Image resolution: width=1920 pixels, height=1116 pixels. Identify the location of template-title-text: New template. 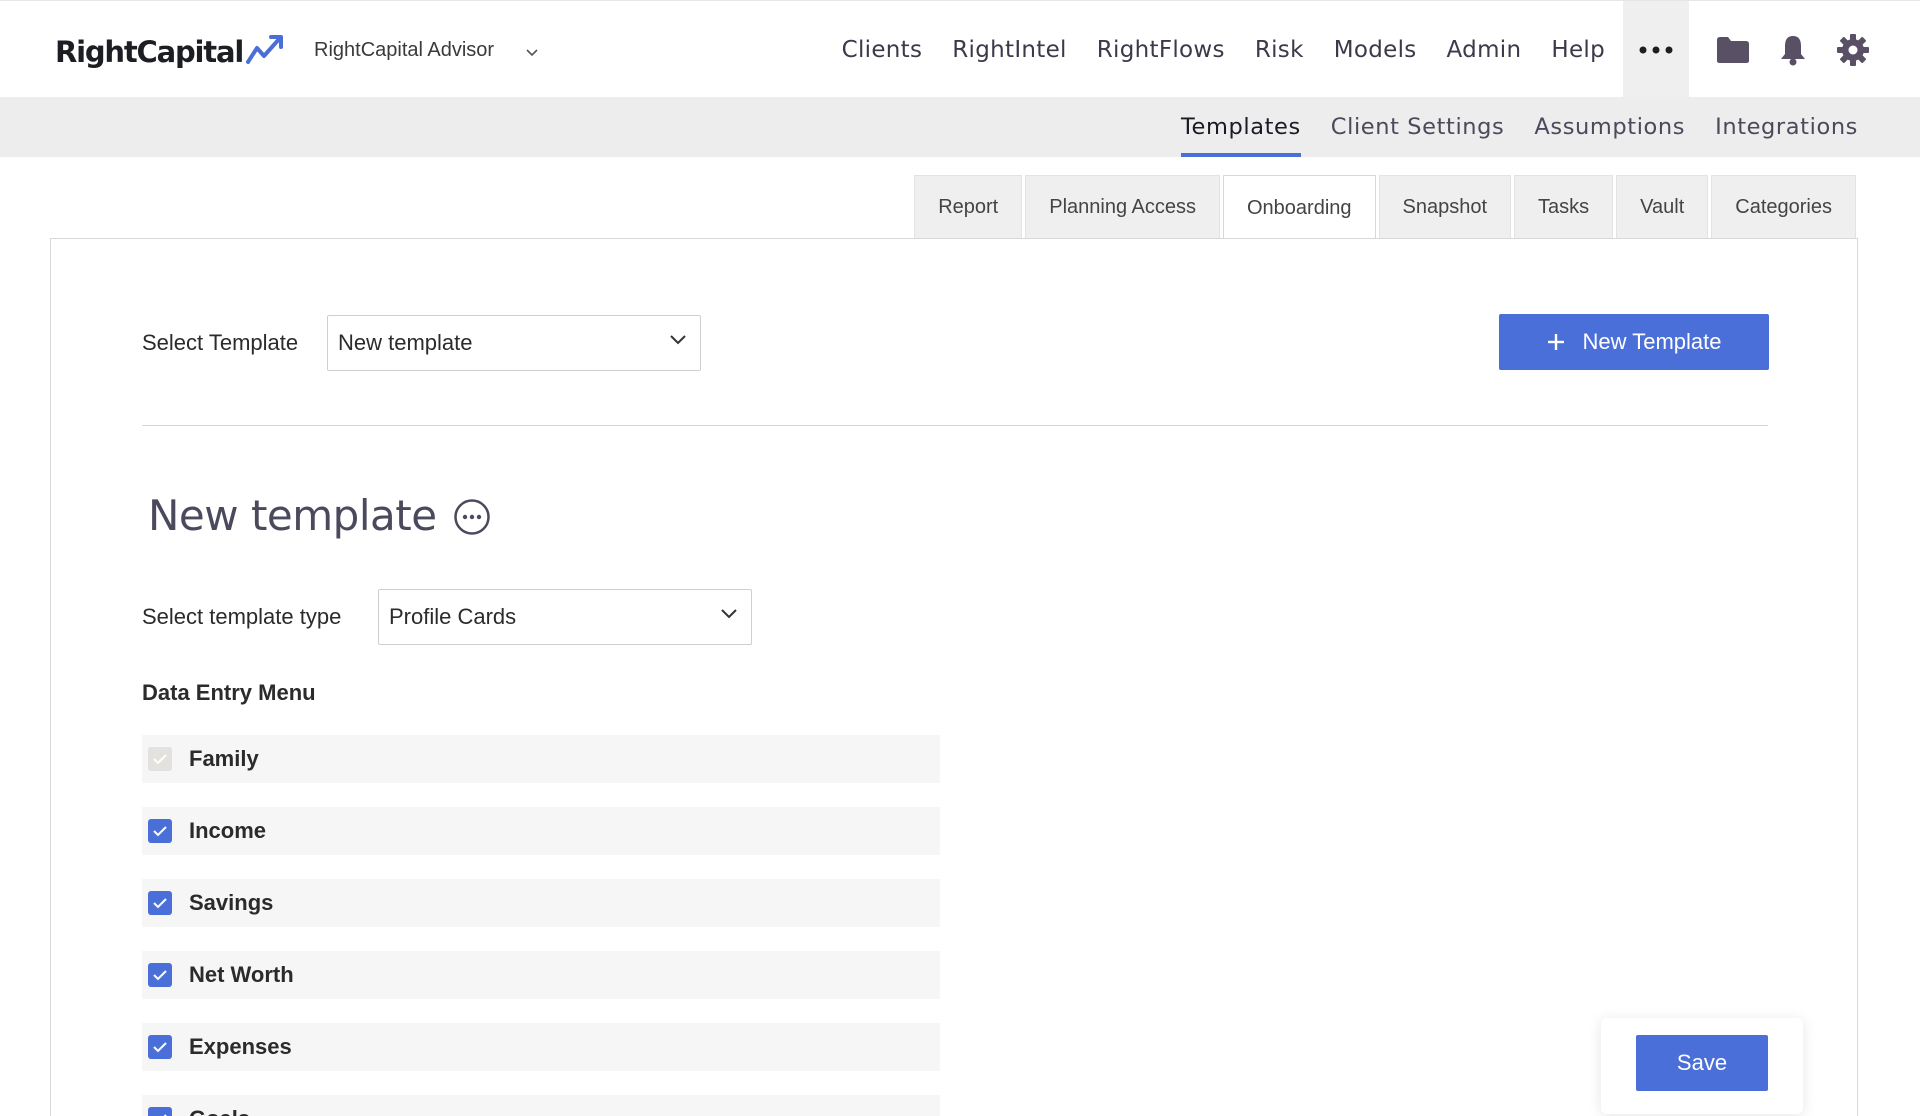
(292, 515).